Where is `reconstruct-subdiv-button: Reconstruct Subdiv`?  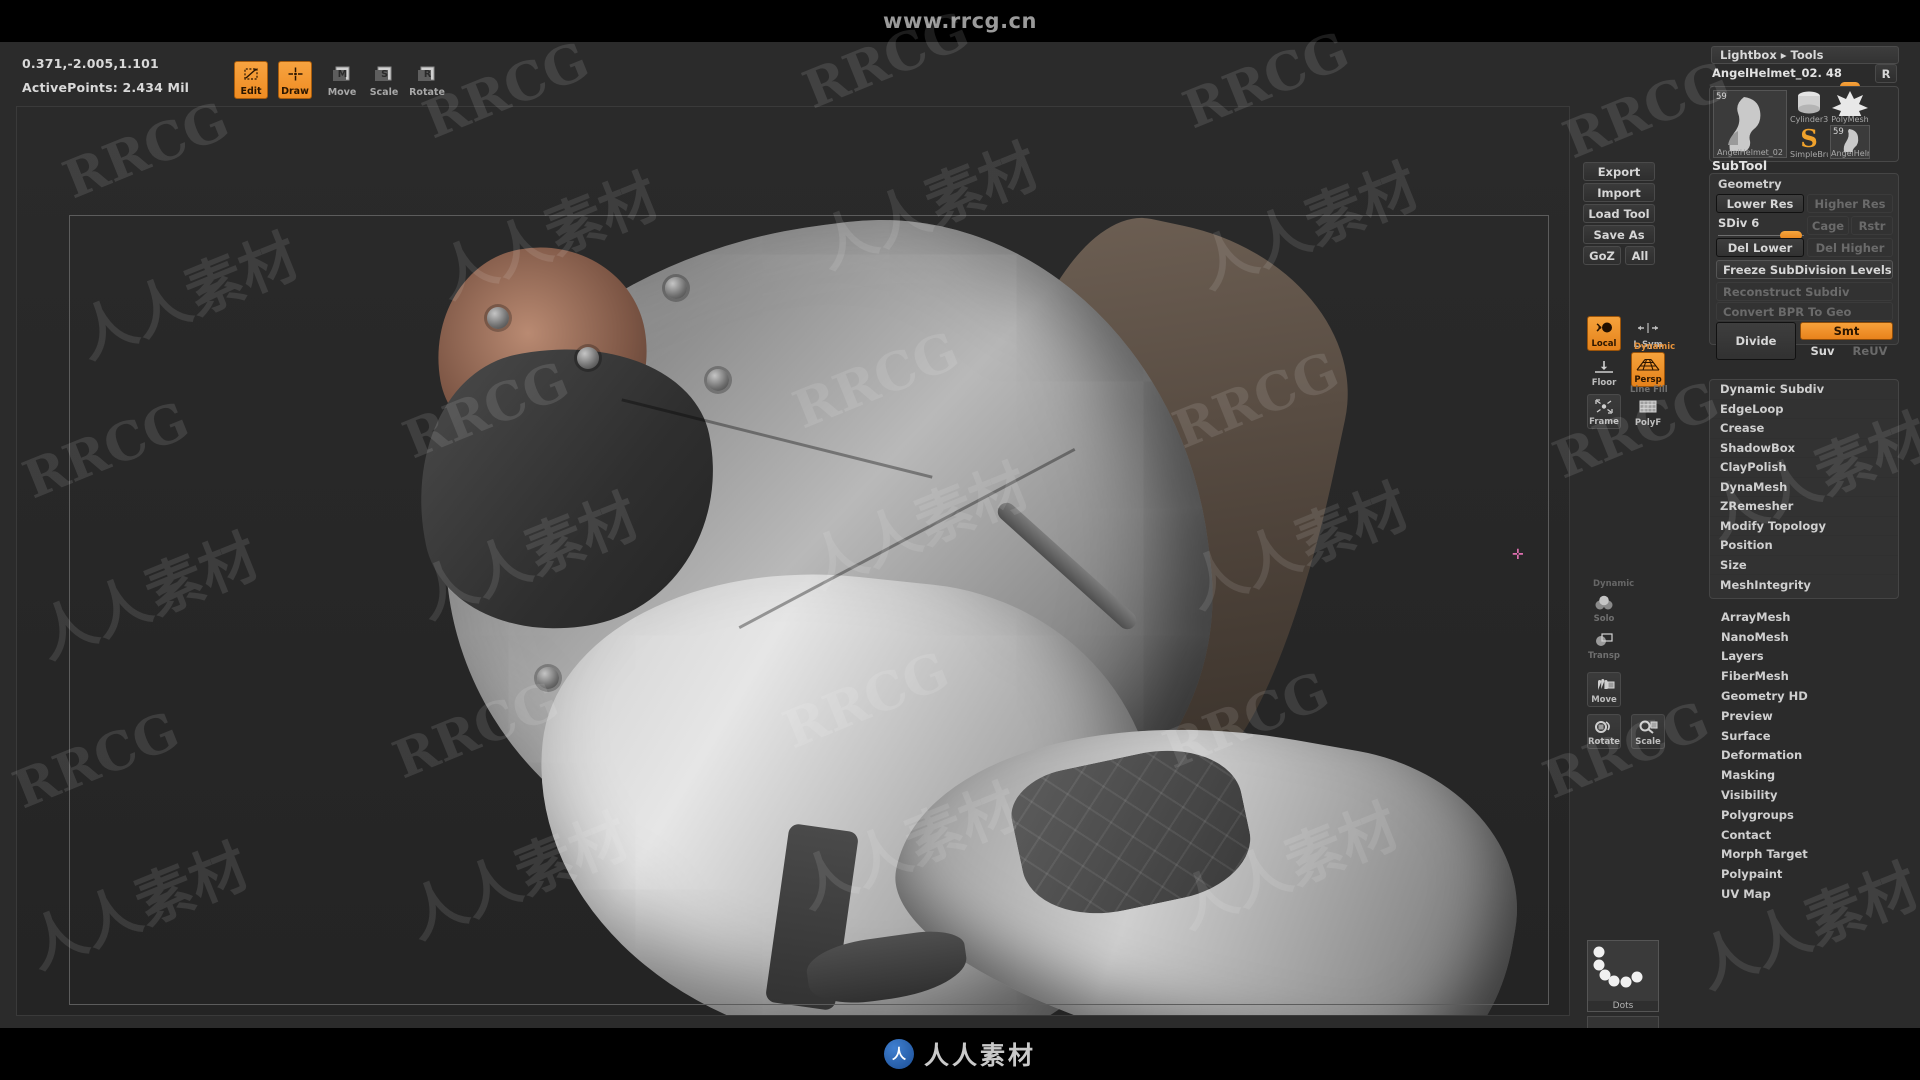
reconstruct-subdiv-button: Reconstruct Subdiv is located at coordinates (1804, 291).